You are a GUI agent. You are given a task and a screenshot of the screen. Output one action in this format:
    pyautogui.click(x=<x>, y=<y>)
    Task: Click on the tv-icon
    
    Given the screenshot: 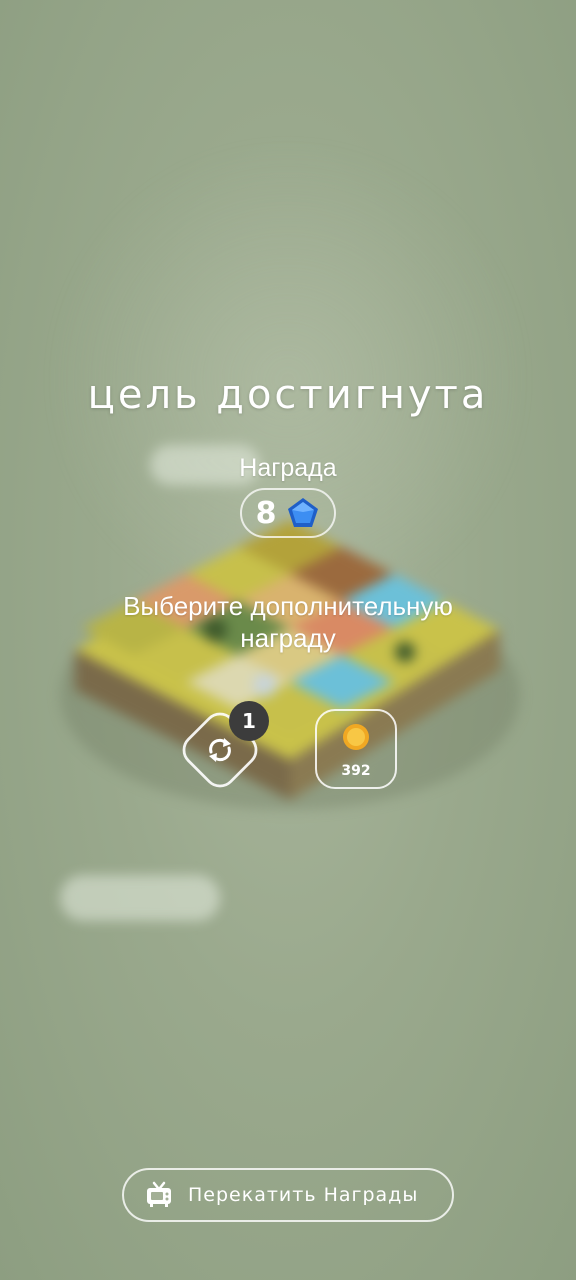 What is the action you would take?
    pyautogui.click(x=159, y=1194)
    